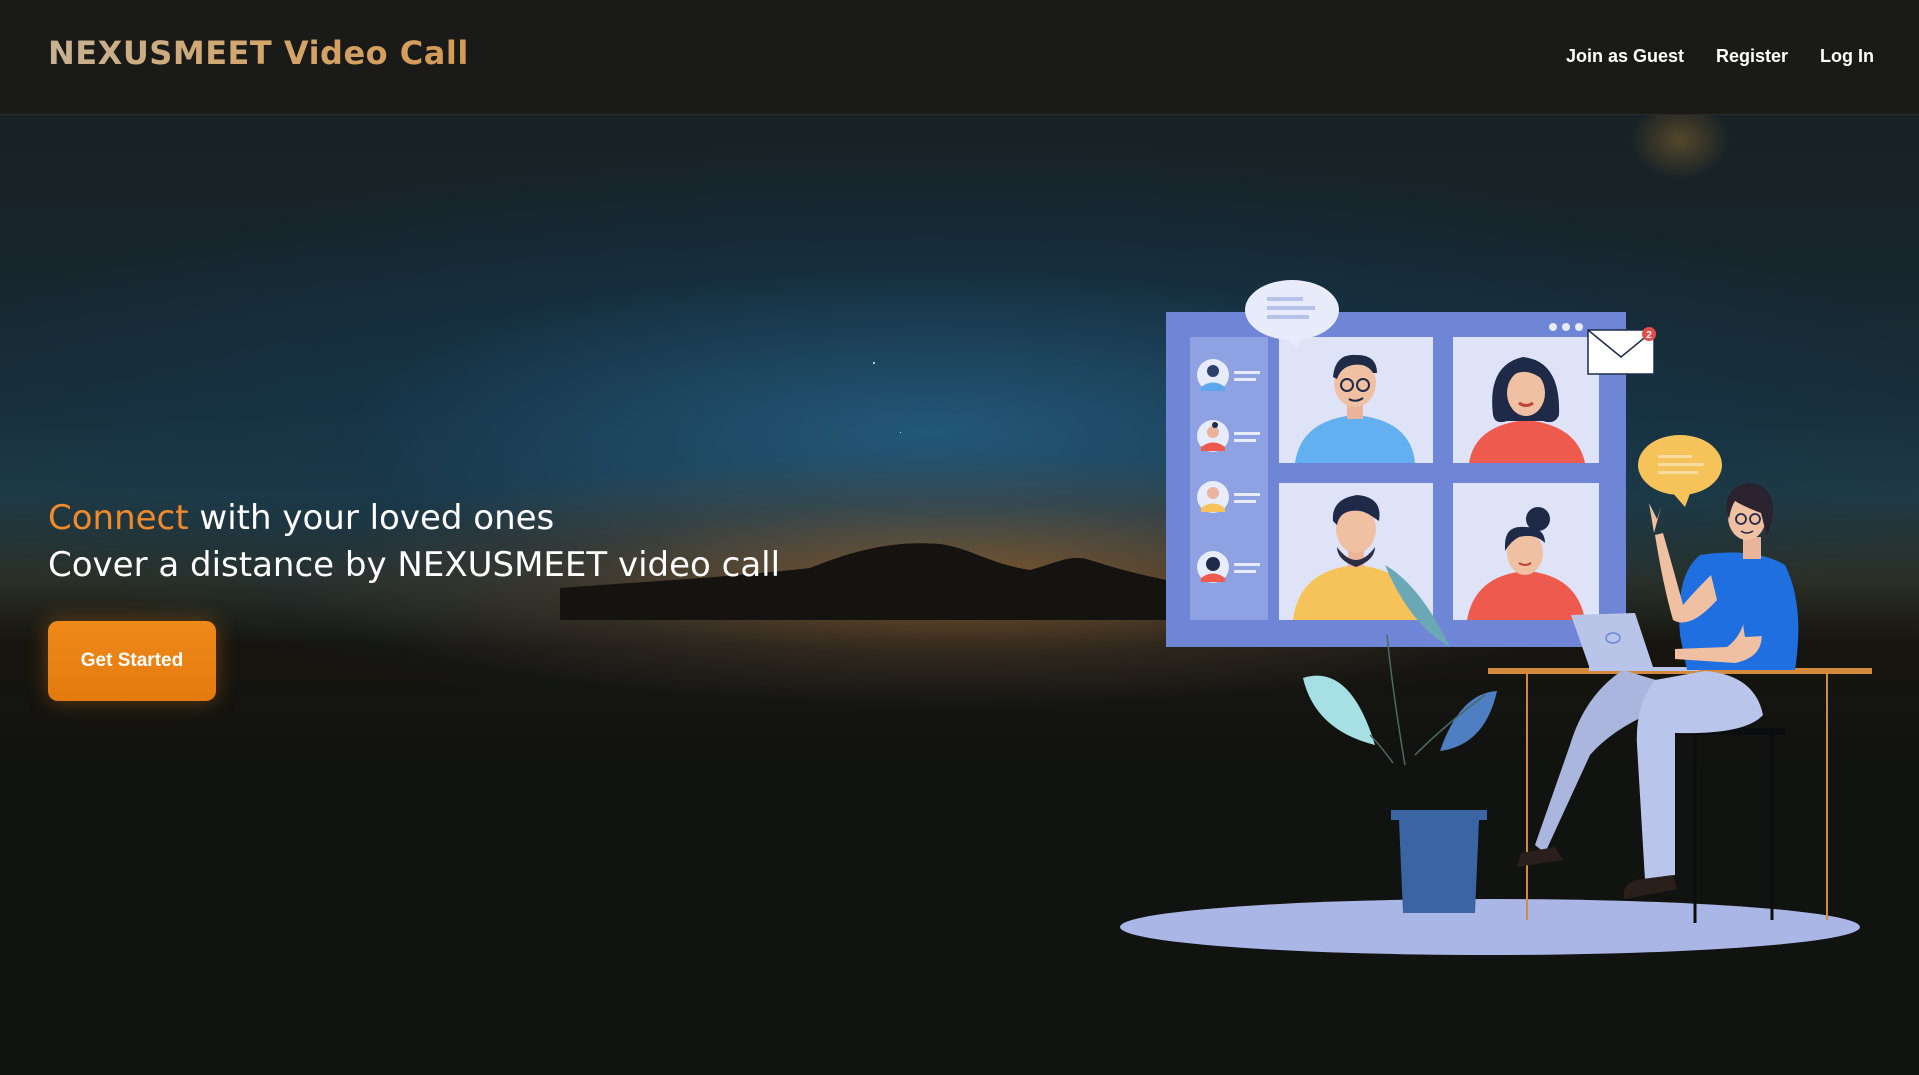 The image size is (1919, 1075). I want to click on brand-logo: NEXUSMEET Video Call, so click(258, 53).